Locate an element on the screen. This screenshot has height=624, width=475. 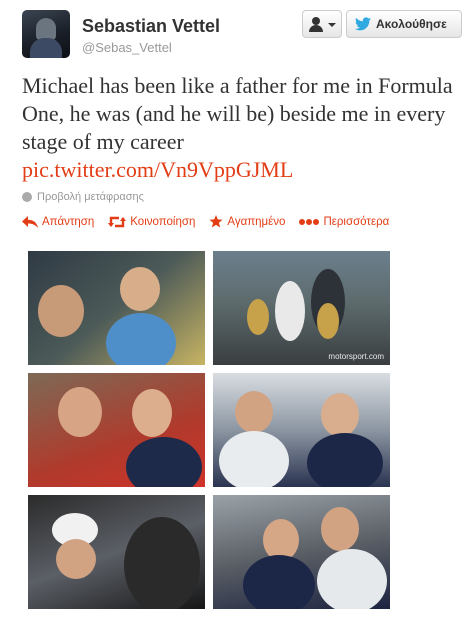
avatar is located at coordinates (46, 34).